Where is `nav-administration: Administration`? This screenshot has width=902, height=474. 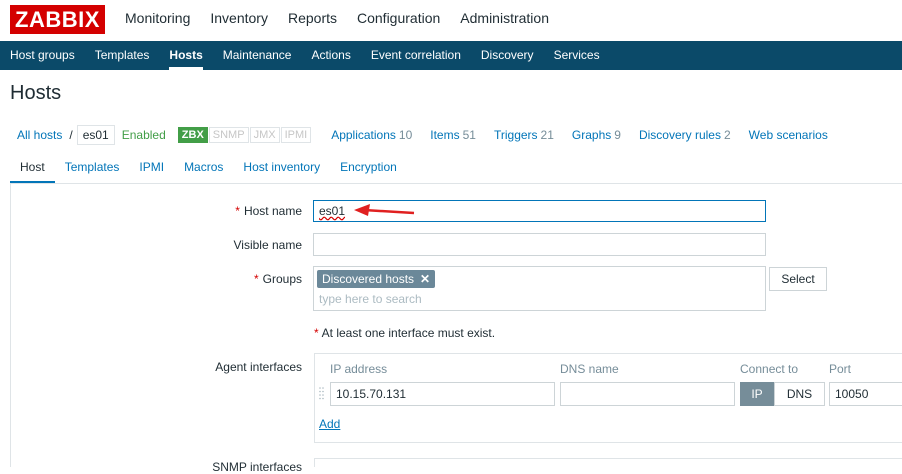 nav-administration: Administration is located at coordinates (504, 18).